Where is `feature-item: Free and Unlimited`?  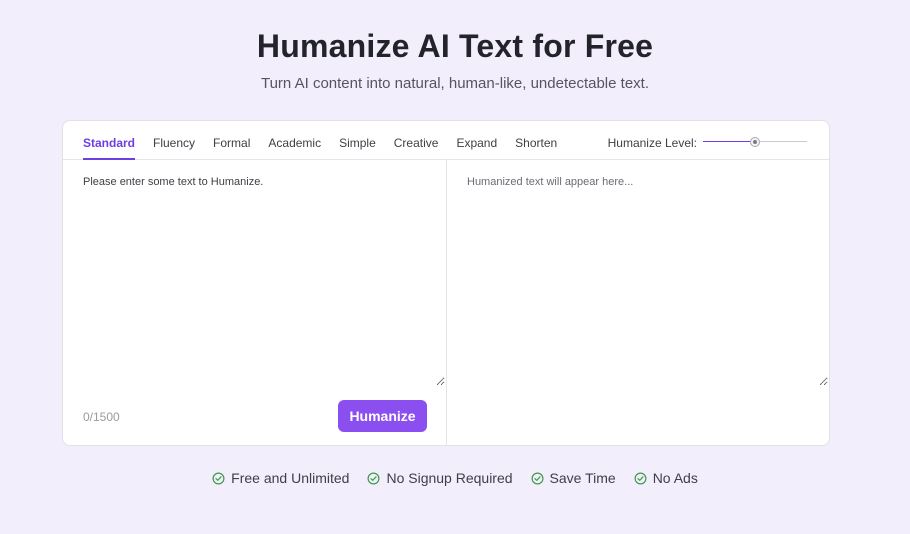
feature-item: Free and Unlimited is located at coordinates (280, 478).